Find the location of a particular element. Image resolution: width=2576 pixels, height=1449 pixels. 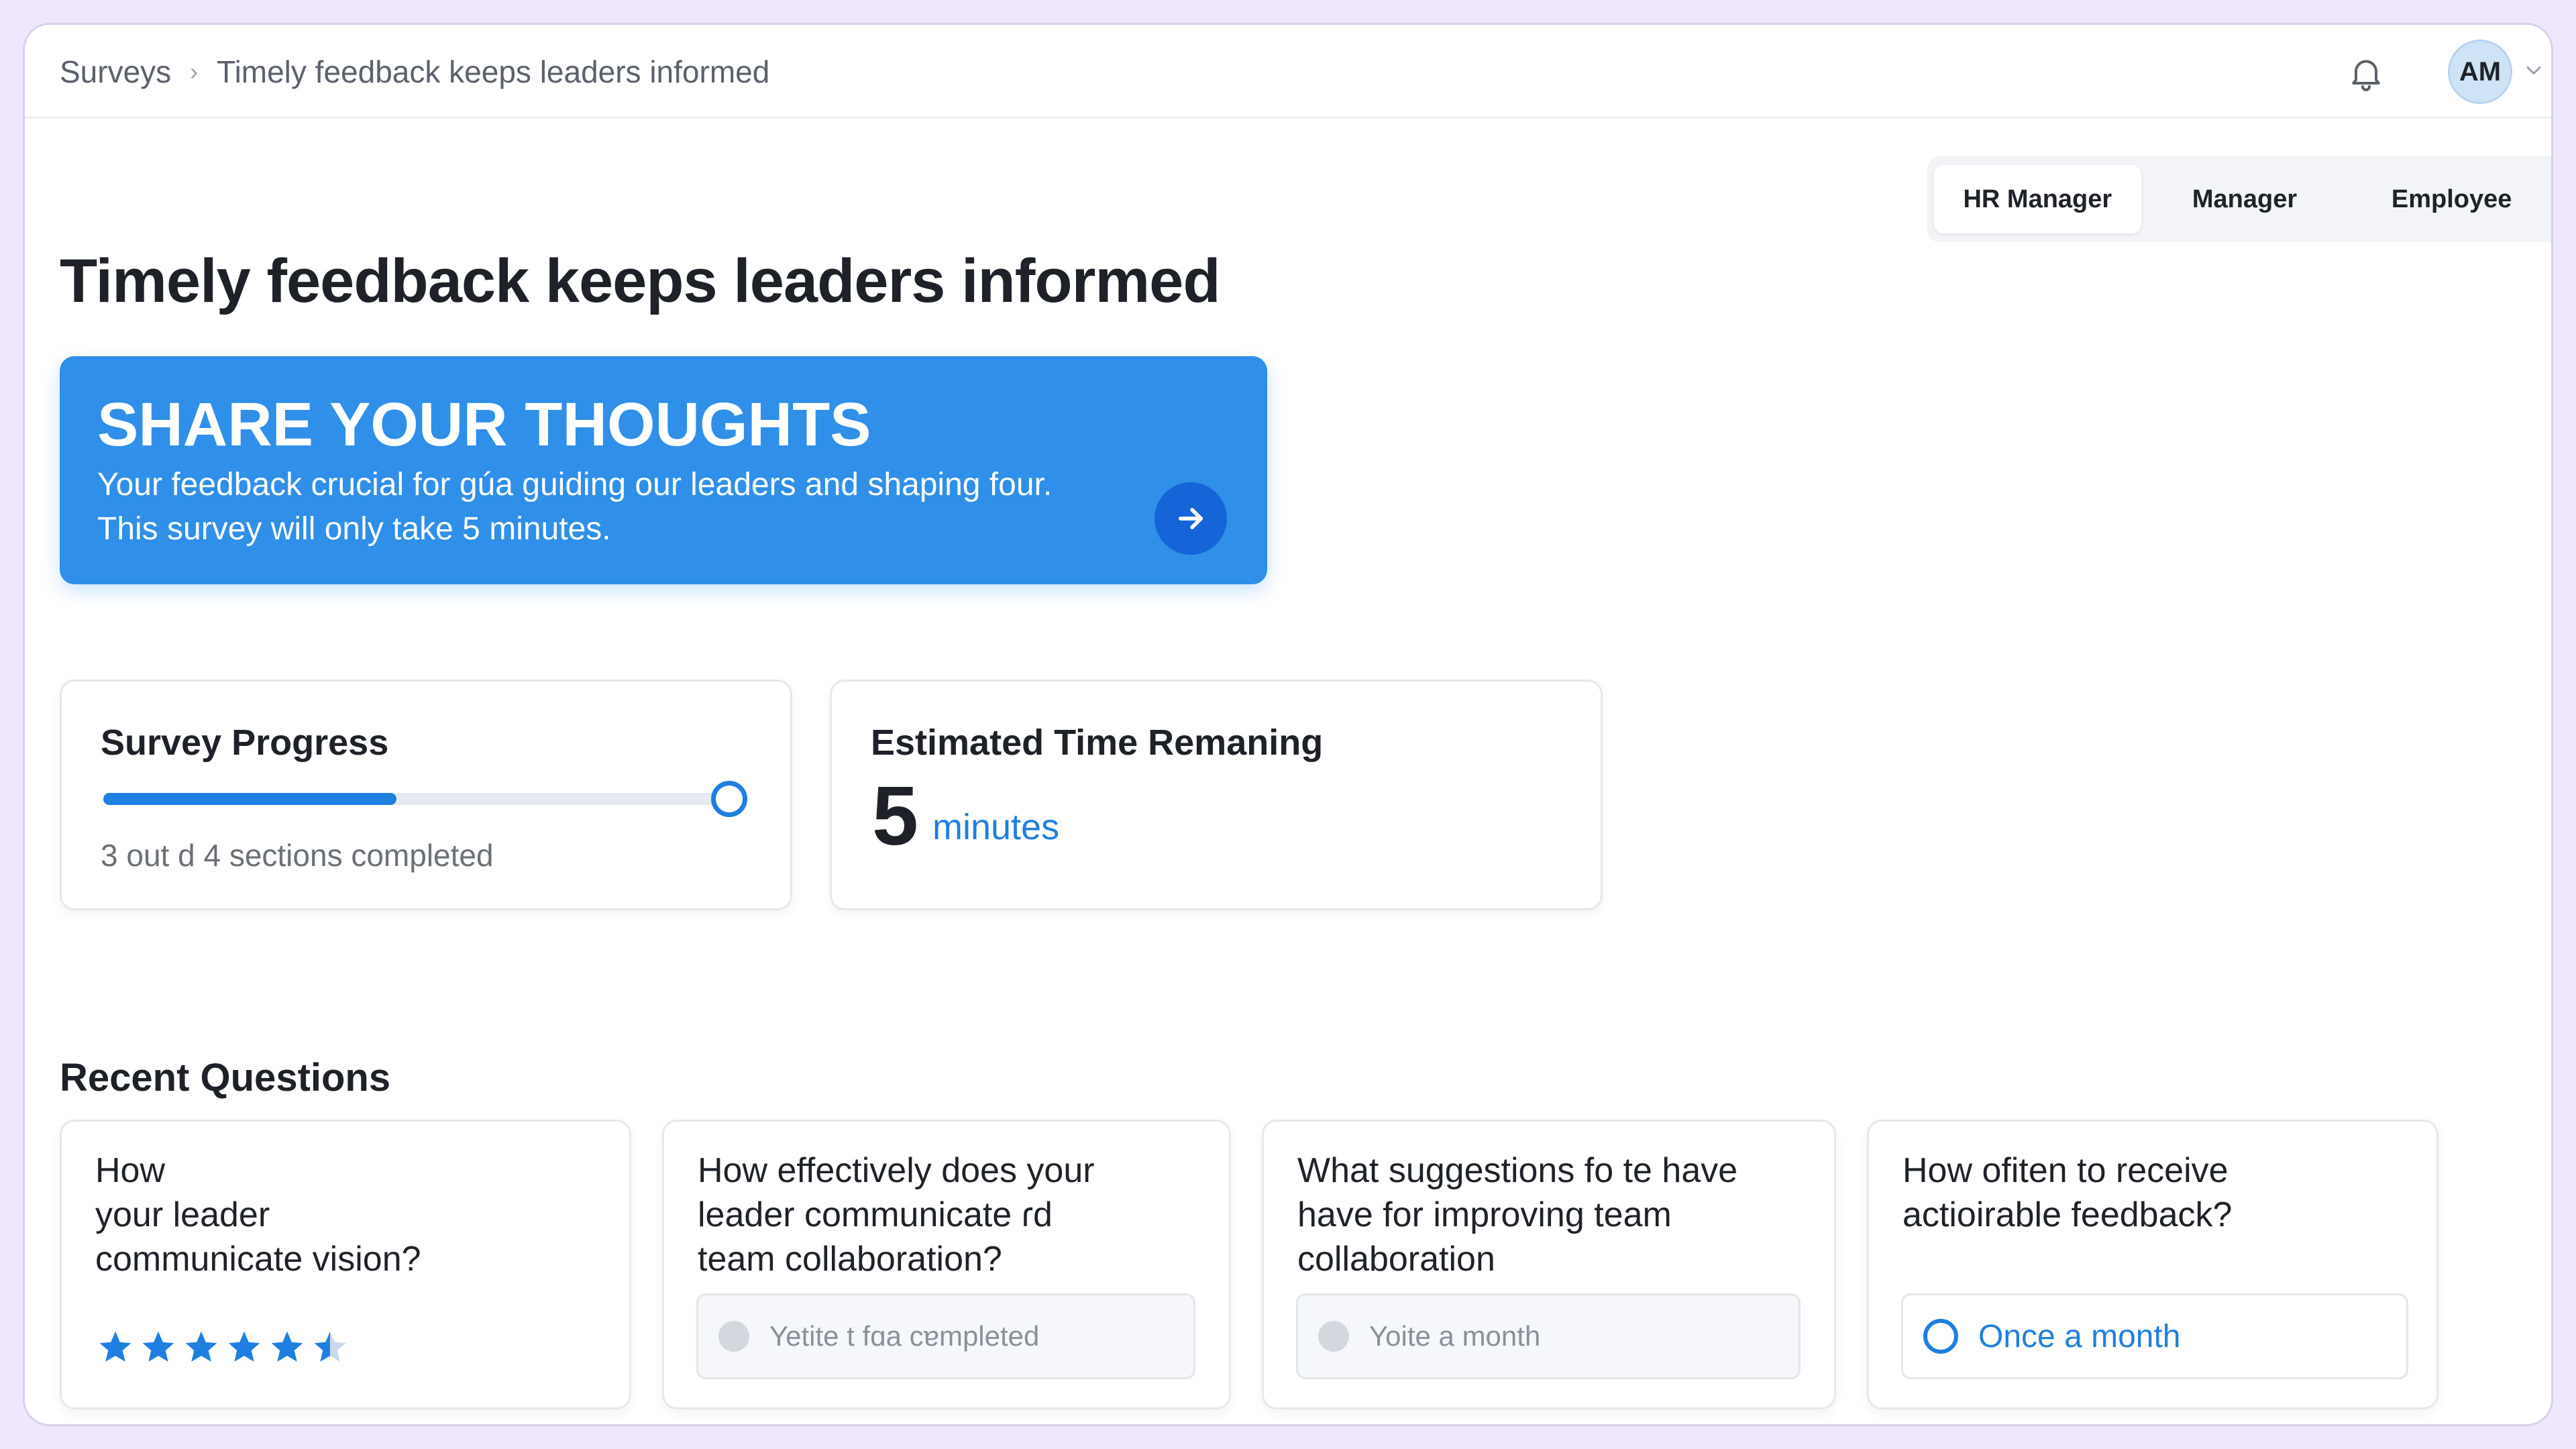

answer-label: Yoite a month is located at coordinates (1455, 1336).